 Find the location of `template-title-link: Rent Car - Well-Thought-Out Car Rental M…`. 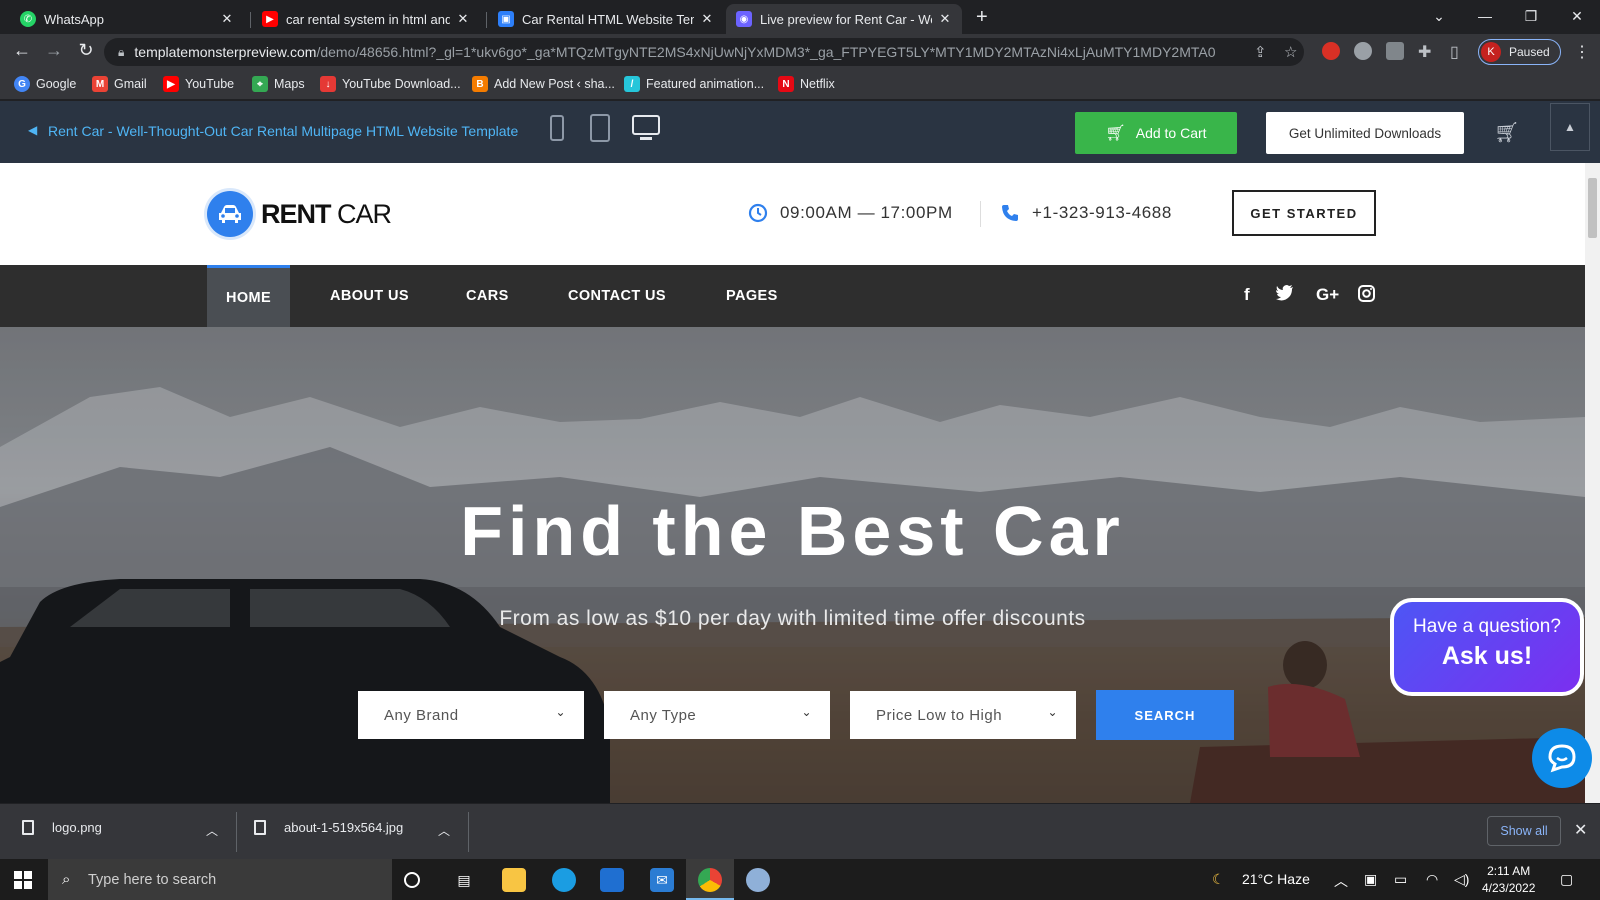

template-title-link: Rent Car - Well-Thought-Out Car Rental M… is located at coordinates (283, 131).